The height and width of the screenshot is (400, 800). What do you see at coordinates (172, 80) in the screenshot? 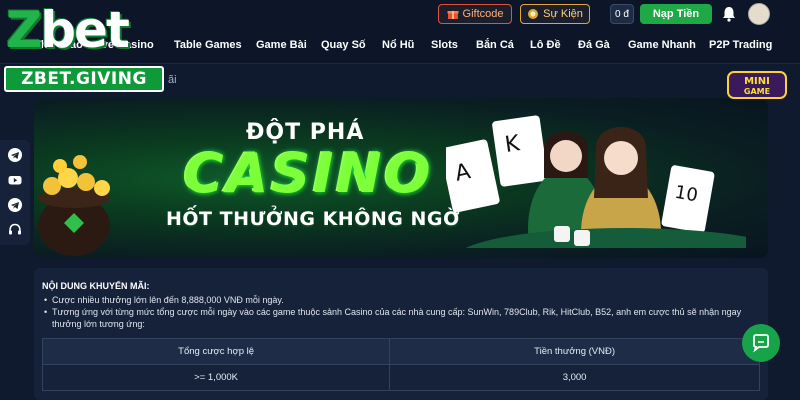
I see `breadcrumb: ãi` at bounding box center [172, 80].